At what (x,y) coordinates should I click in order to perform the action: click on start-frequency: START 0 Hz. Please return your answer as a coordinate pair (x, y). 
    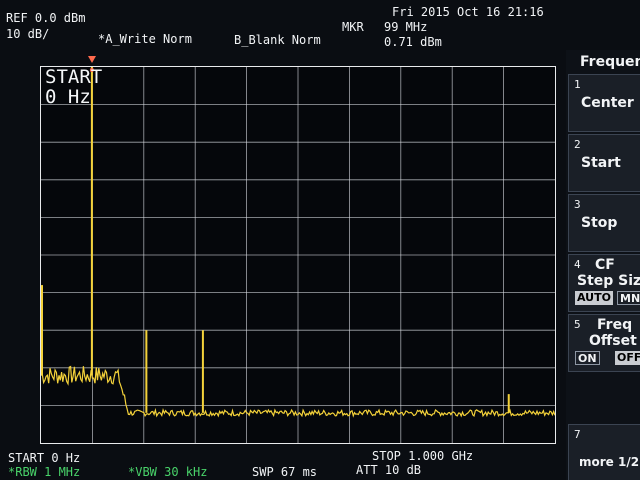
    Looking at the image, I should click on (44, 458).